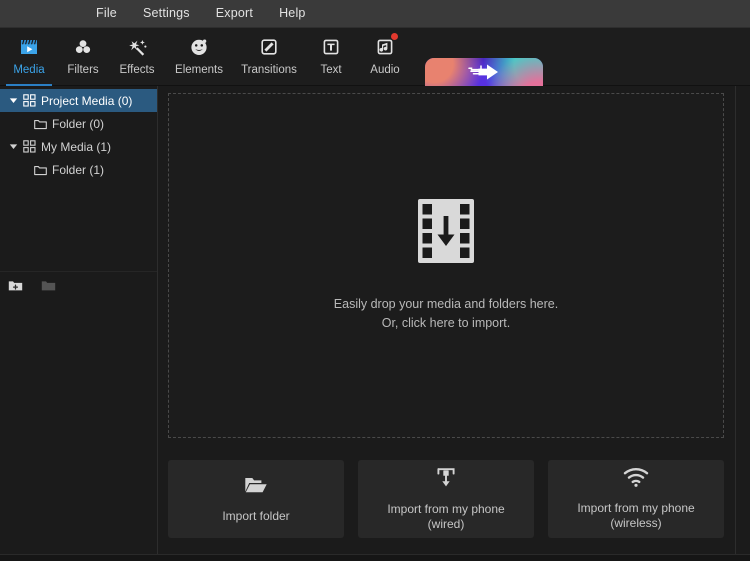  I want to click on import-folder-button: Import folder, so click(256, 499).